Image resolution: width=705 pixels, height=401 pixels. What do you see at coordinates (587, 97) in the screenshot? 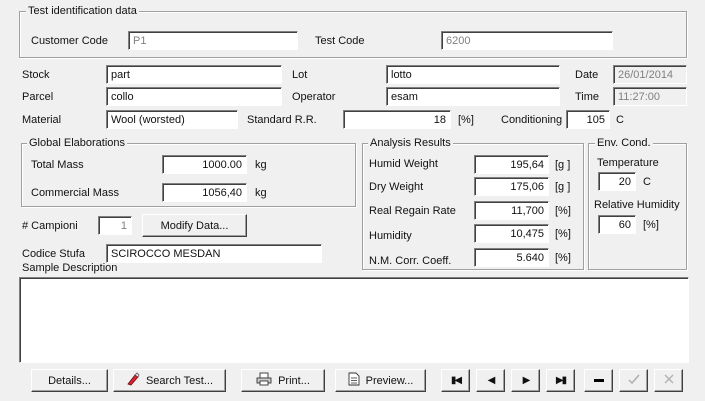
I see `time-label: Time` at bounding box center [587, 97].